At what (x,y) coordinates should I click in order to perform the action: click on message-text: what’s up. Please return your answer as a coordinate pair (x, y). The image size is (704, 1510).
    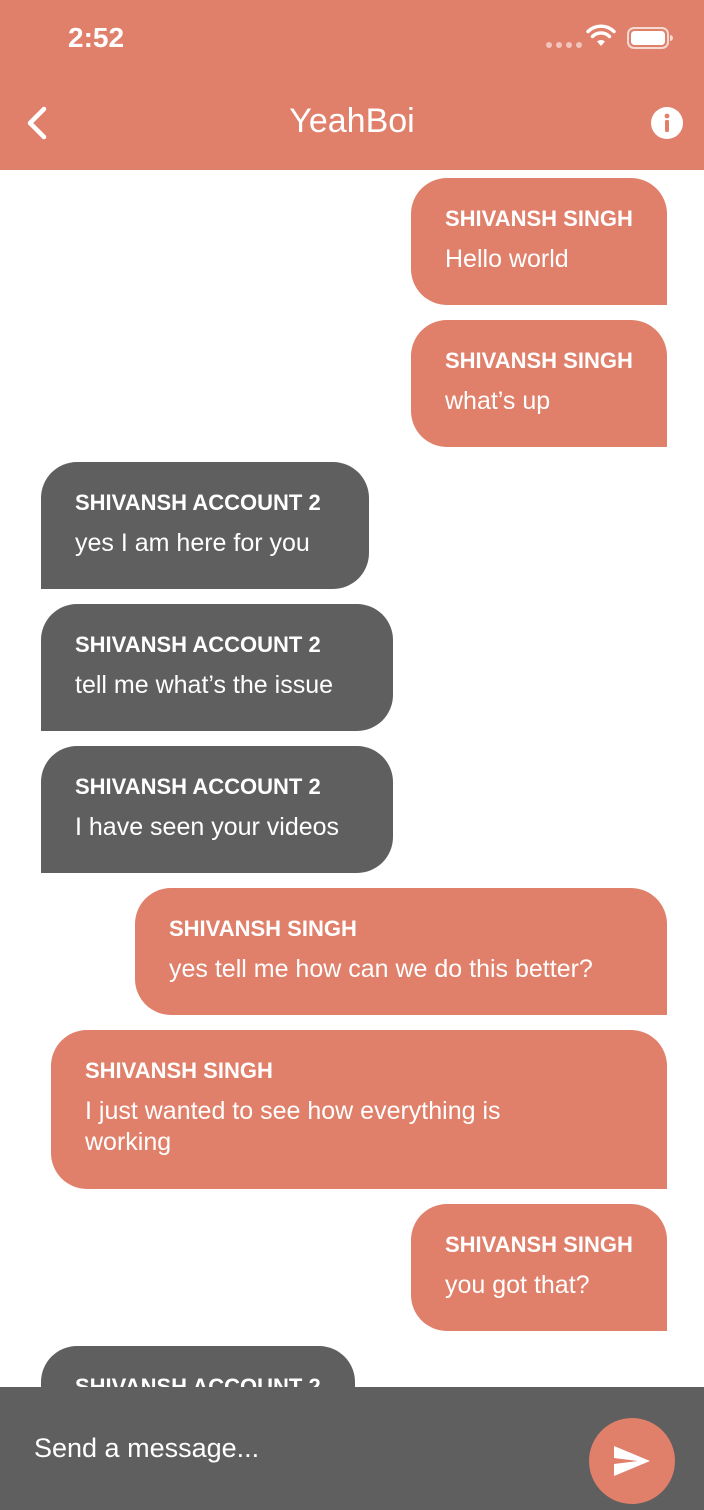
    Looking at the image, I should click on (498, 401).